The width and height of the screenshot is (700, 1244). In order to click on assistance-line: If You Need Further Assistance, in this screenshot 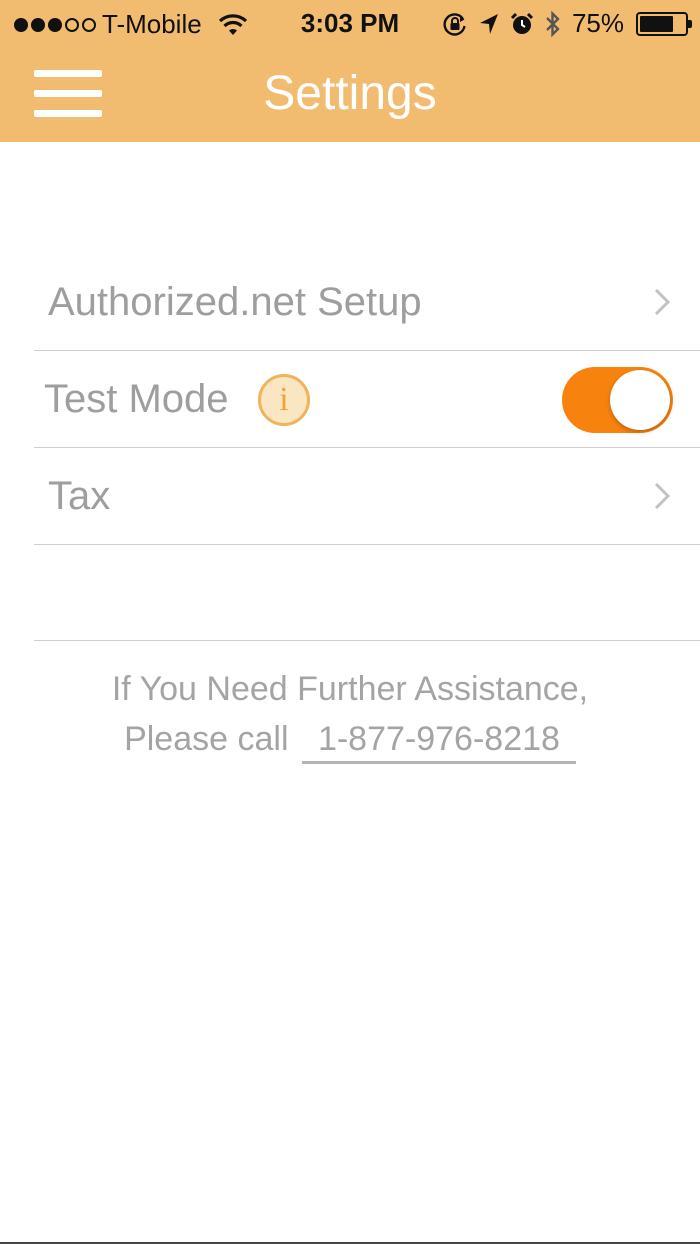, I will do `click(350, 689)`.